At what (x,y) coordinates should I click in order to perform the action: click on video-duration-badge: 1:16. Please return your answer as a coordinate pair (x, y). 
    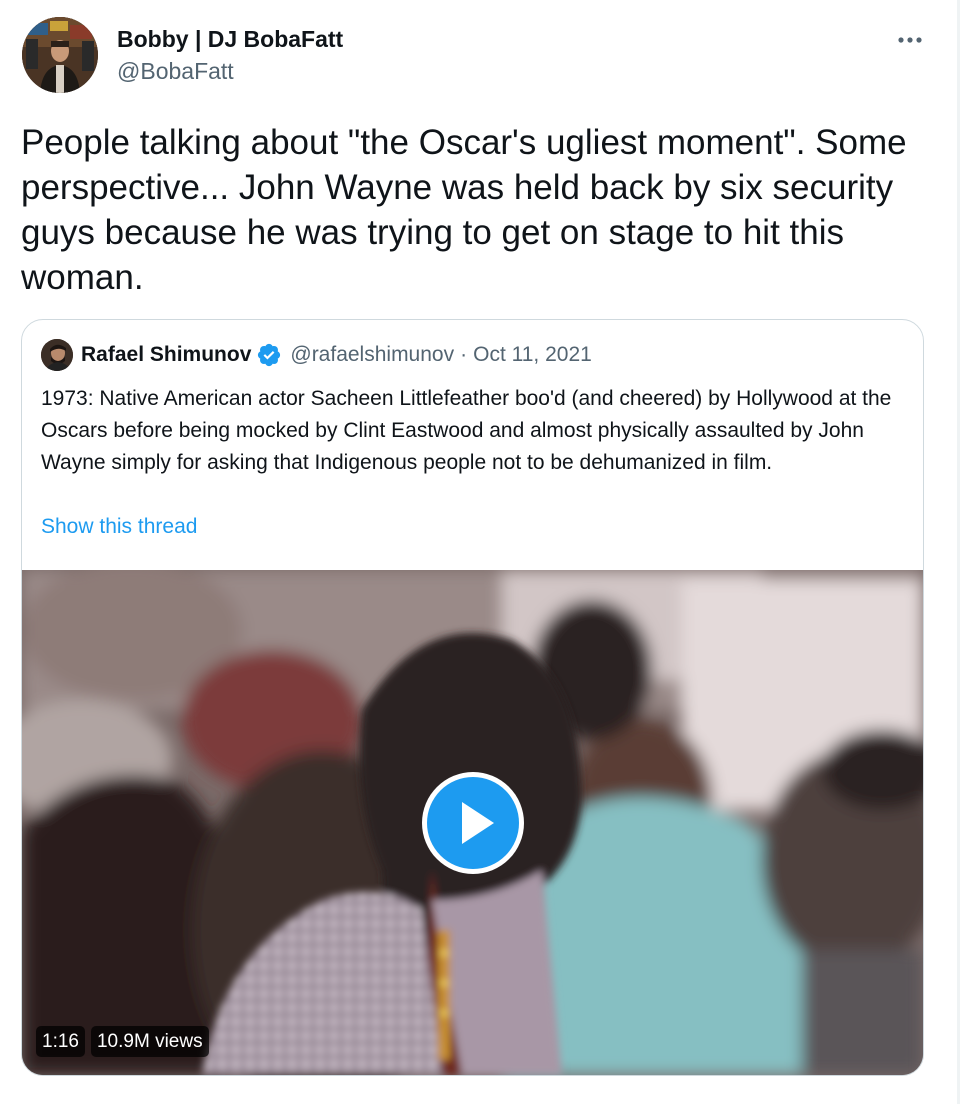
    Looking at the image, I should click on (60, 1041).